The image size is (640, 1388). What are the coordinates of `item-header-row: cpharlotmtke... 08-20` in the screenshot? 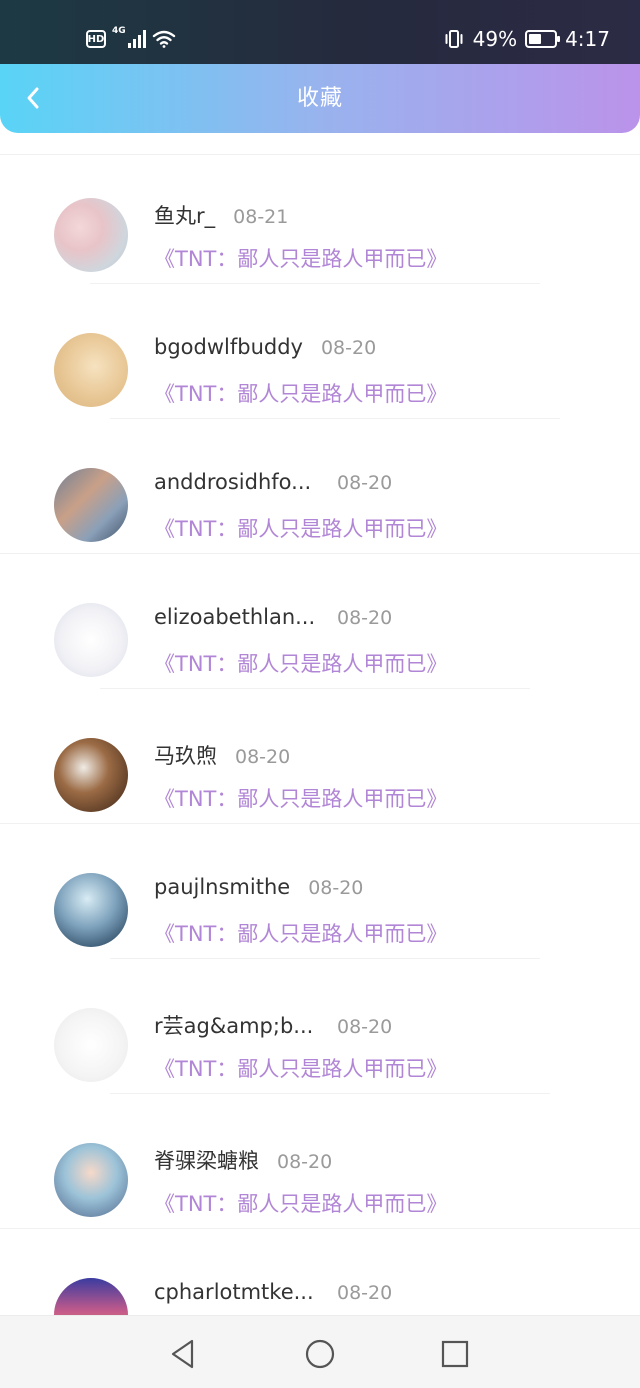 It's located at (273, 1292).